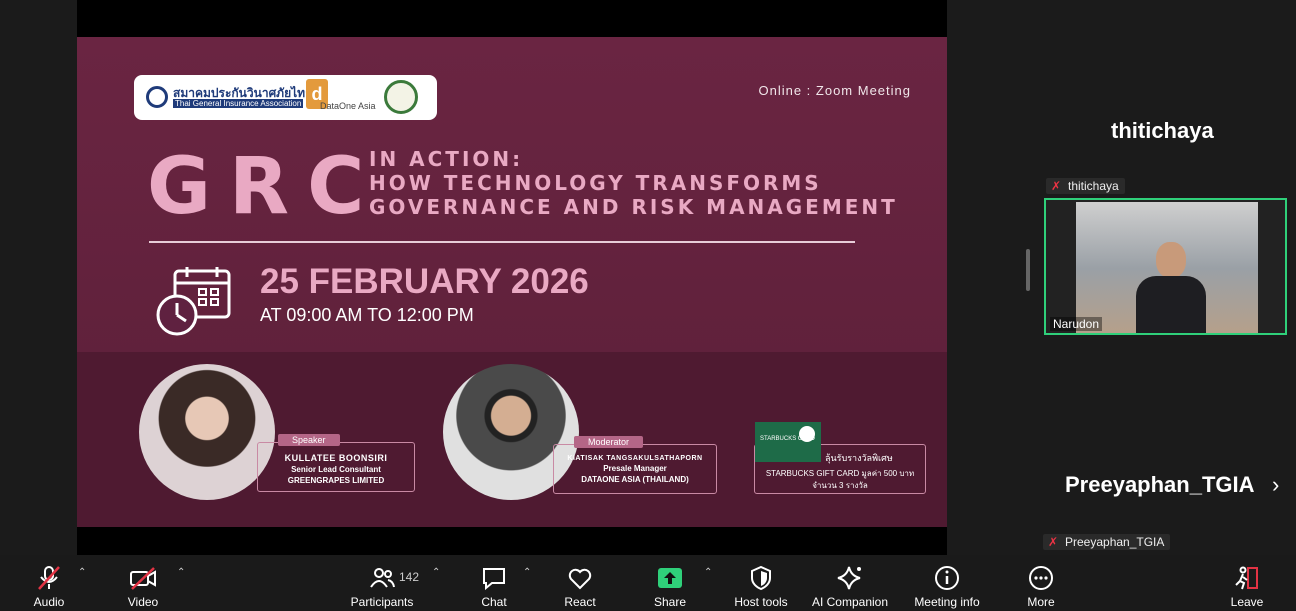  What do you see at coordinates (348, 106) in the screenshot?
I see `dataone-logo-text: DataOne Asia` at bounding box center [348, 106].